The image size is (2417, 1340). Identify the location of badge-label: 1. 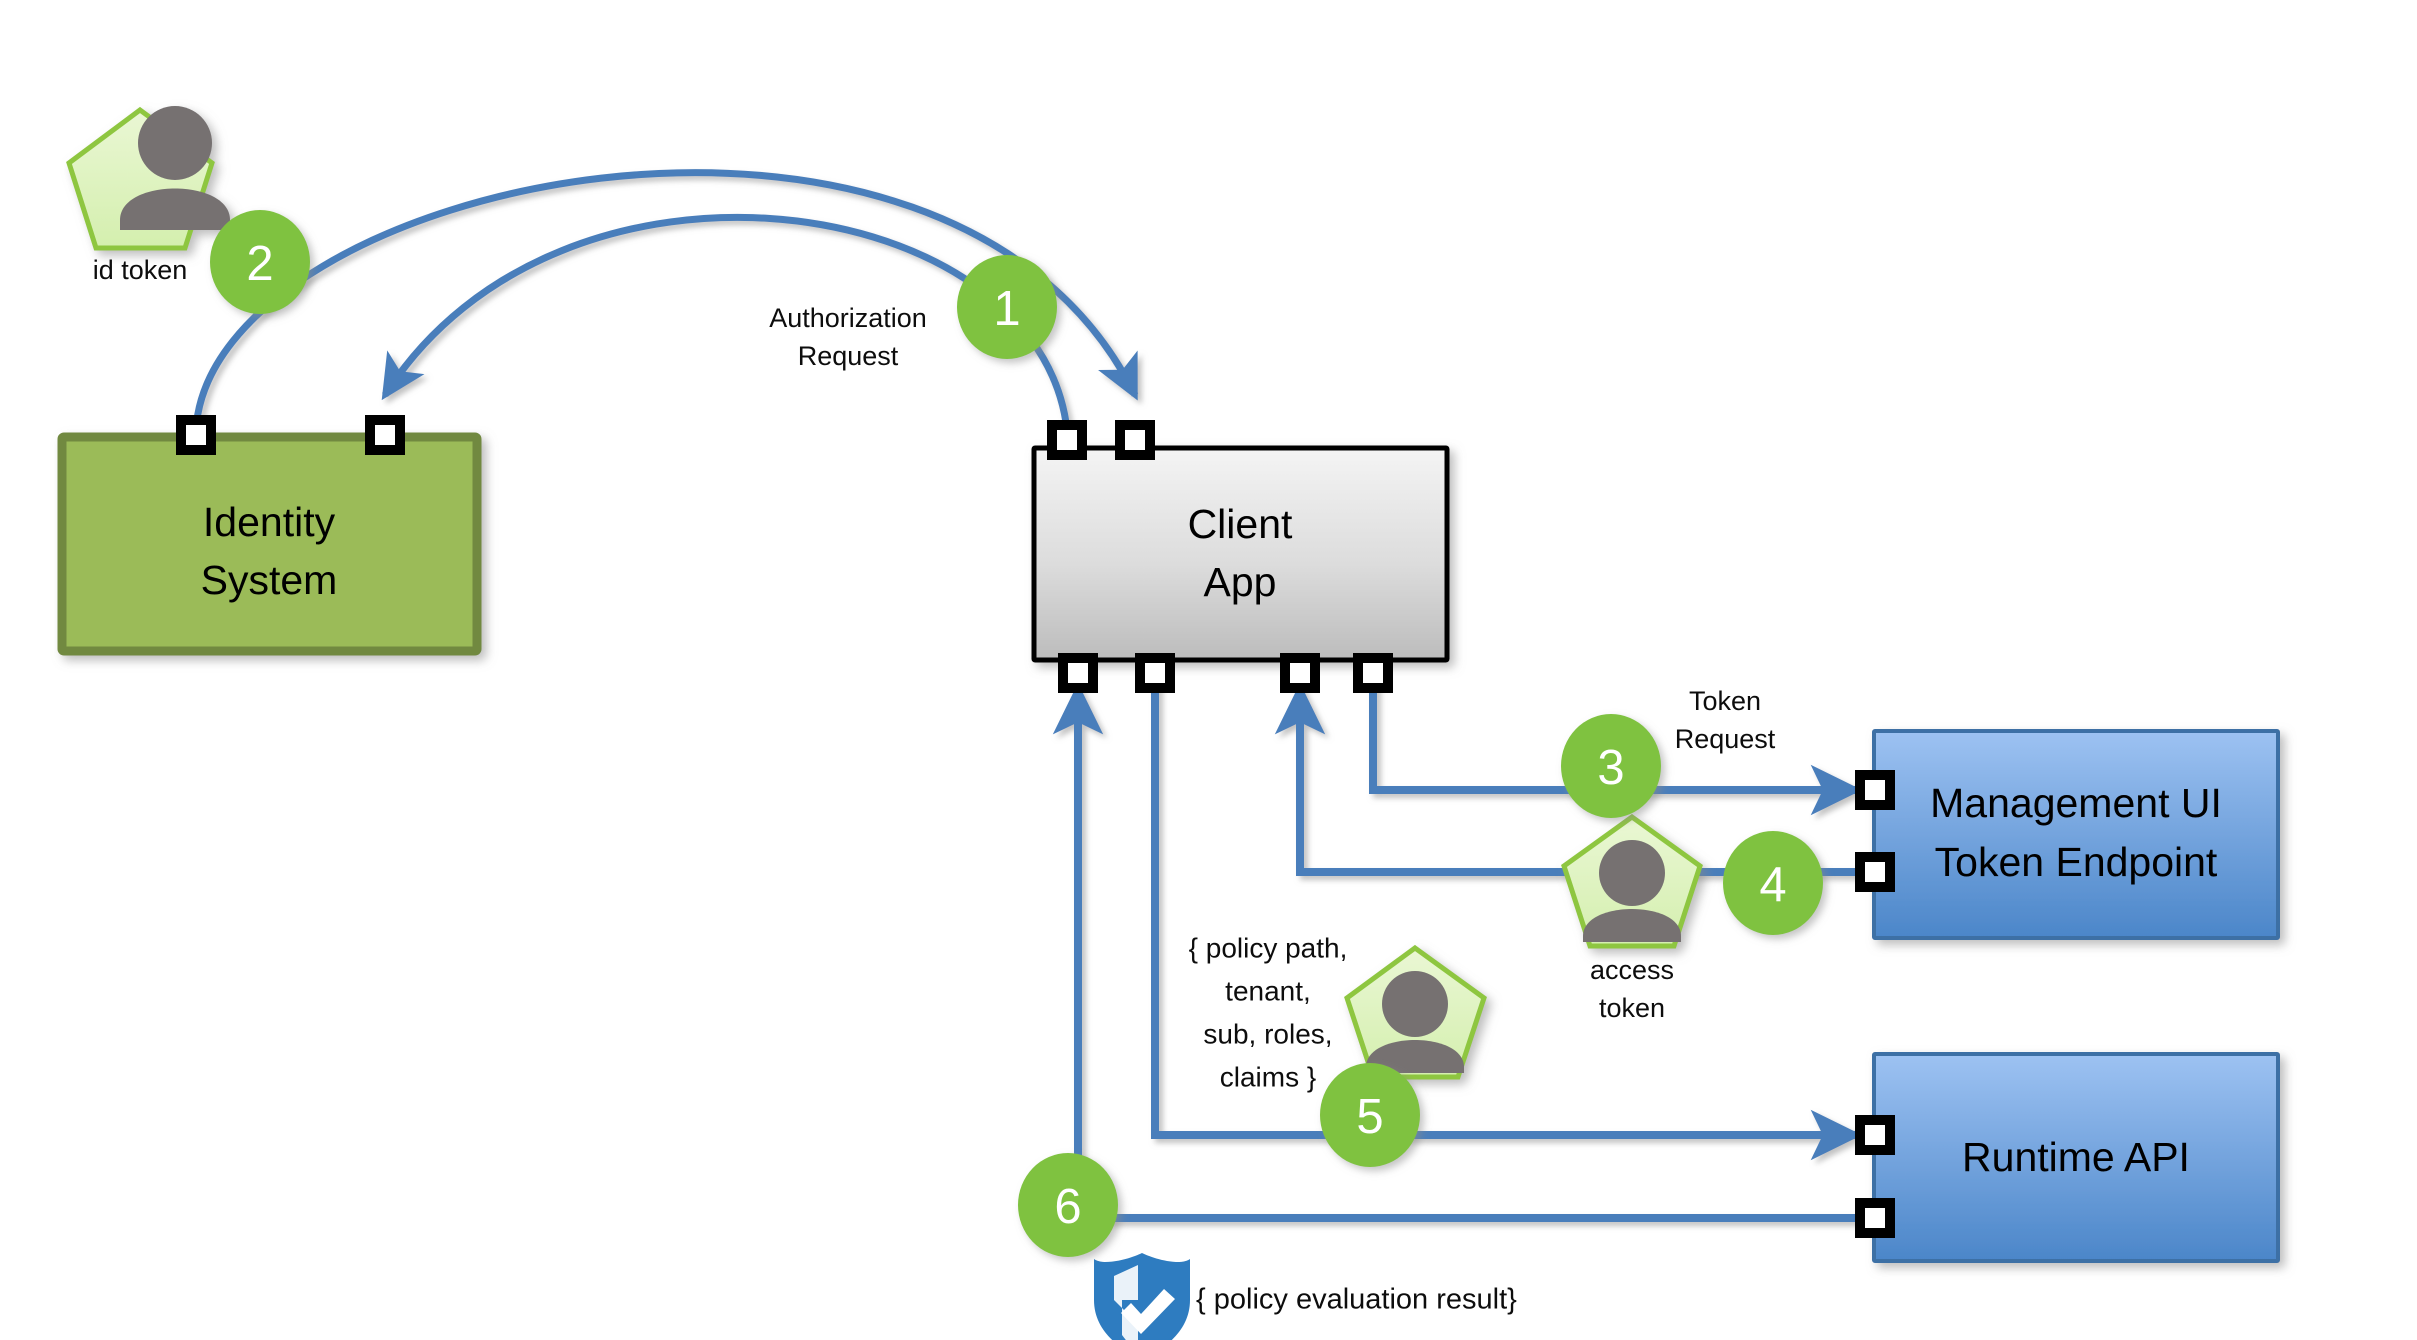
(1006, 309).